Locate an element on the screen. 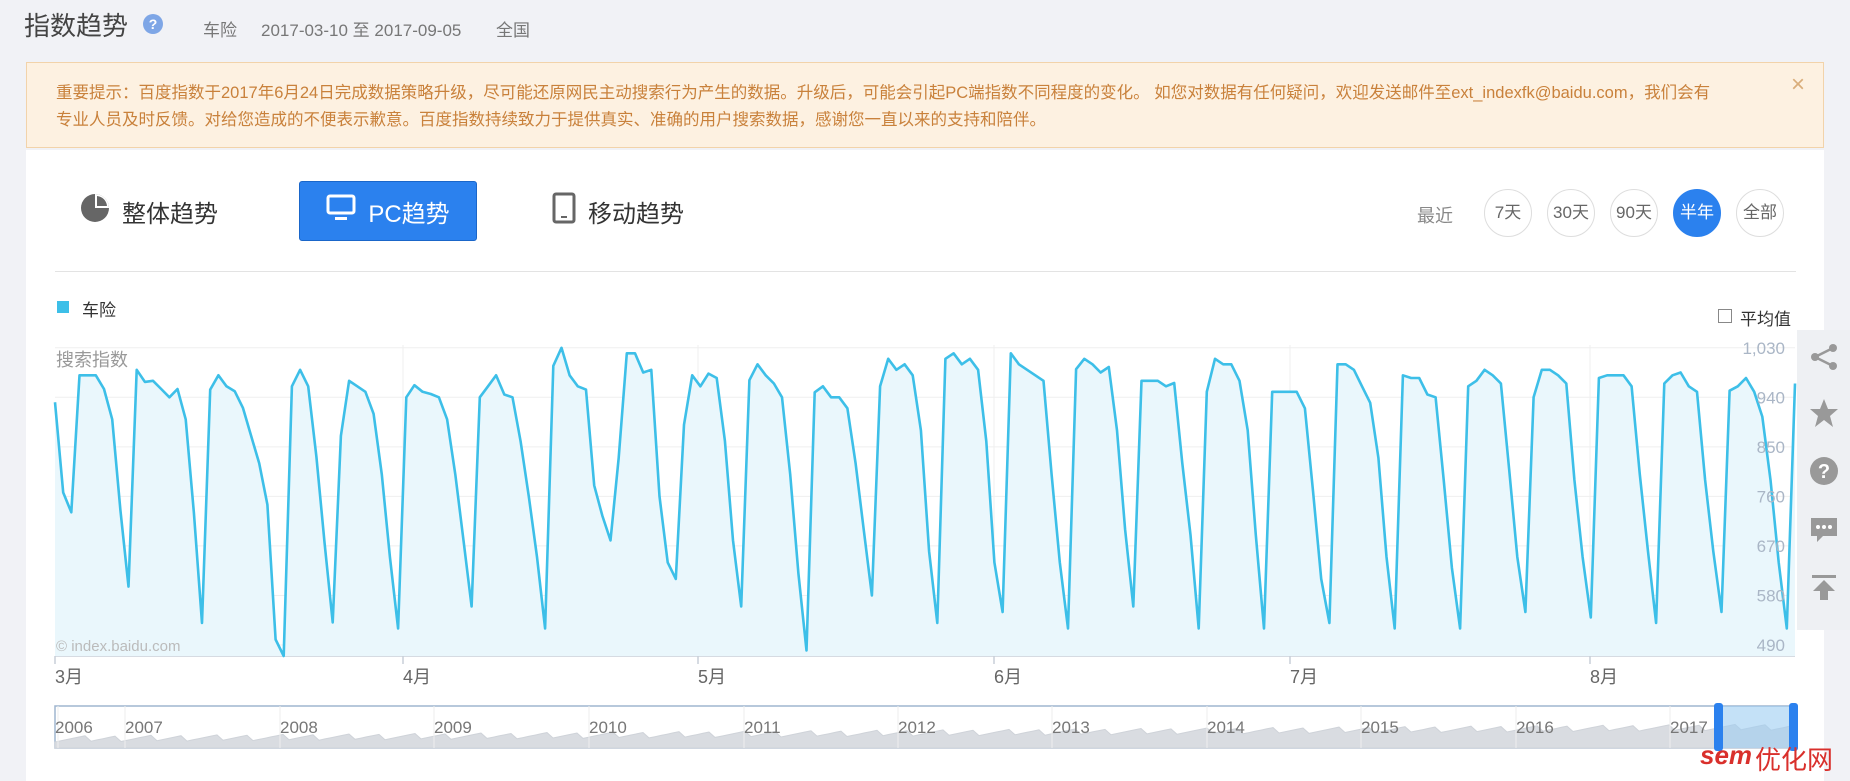 The height and width of the screenshot is (781, 1850). star-icon is located at coordinates (1824, 413).